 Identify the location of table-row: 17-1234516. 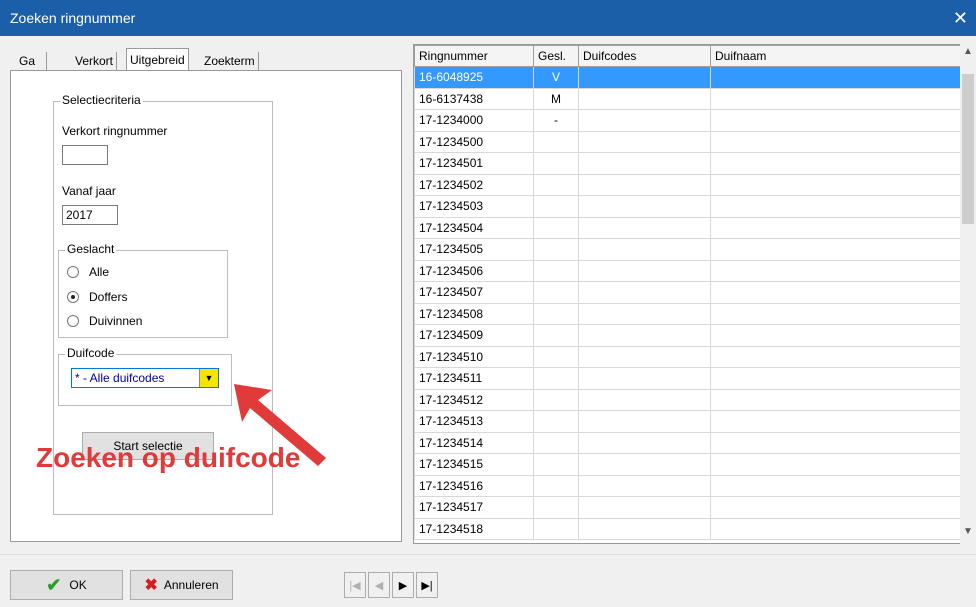
(687, 485).